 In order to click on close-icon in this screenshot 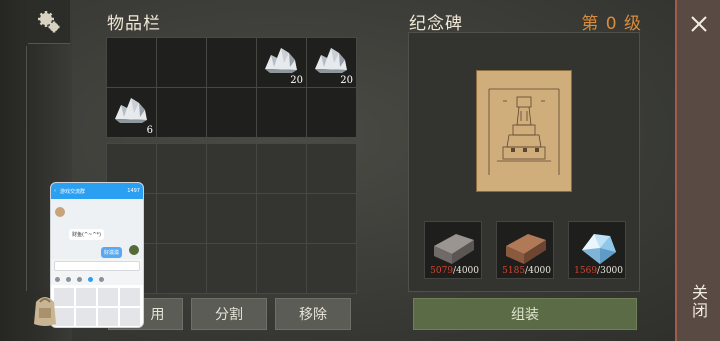, I will do `click(699, 24)`.